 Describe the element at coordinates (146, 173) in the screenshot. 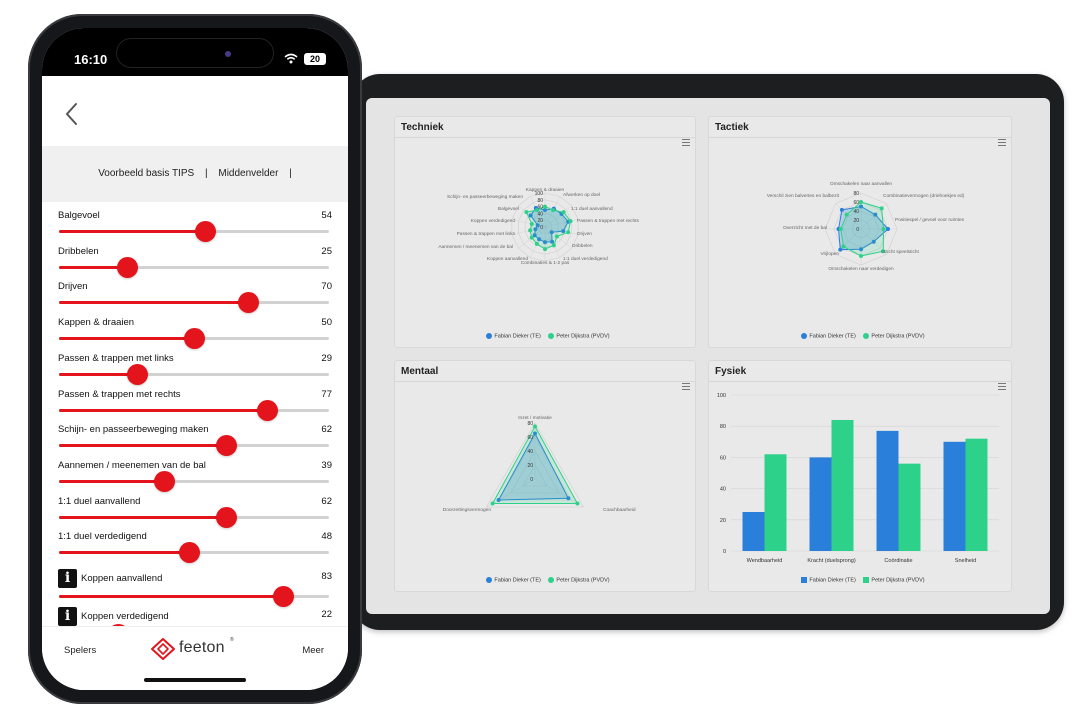

I see `breadcrumb-item: Voorbeeld basis TIPS` at that location.